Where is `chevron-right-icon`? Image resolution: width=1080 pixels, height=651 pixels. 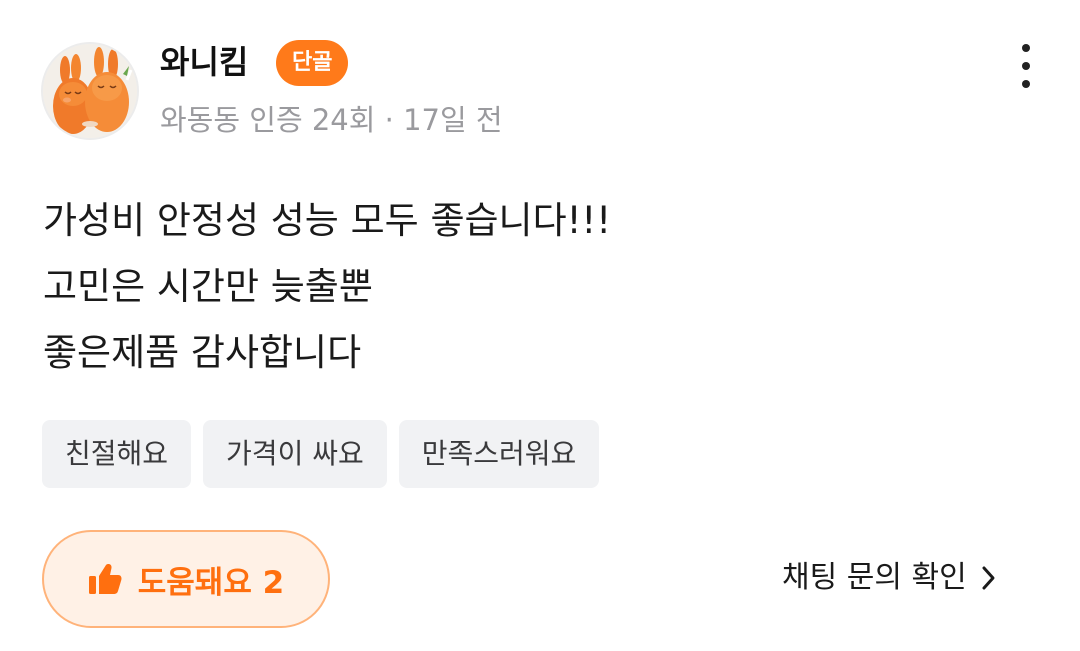
chevron-right-icon is located at coordinates (988, 578).